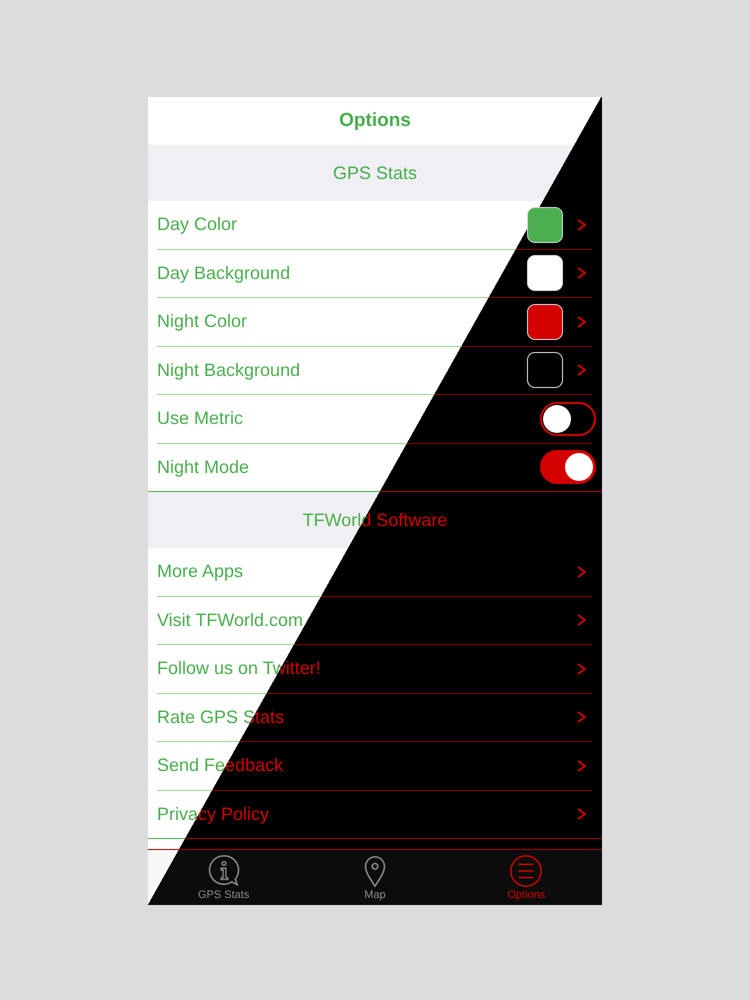  I want to click on tab: Map, so click(375, 877).